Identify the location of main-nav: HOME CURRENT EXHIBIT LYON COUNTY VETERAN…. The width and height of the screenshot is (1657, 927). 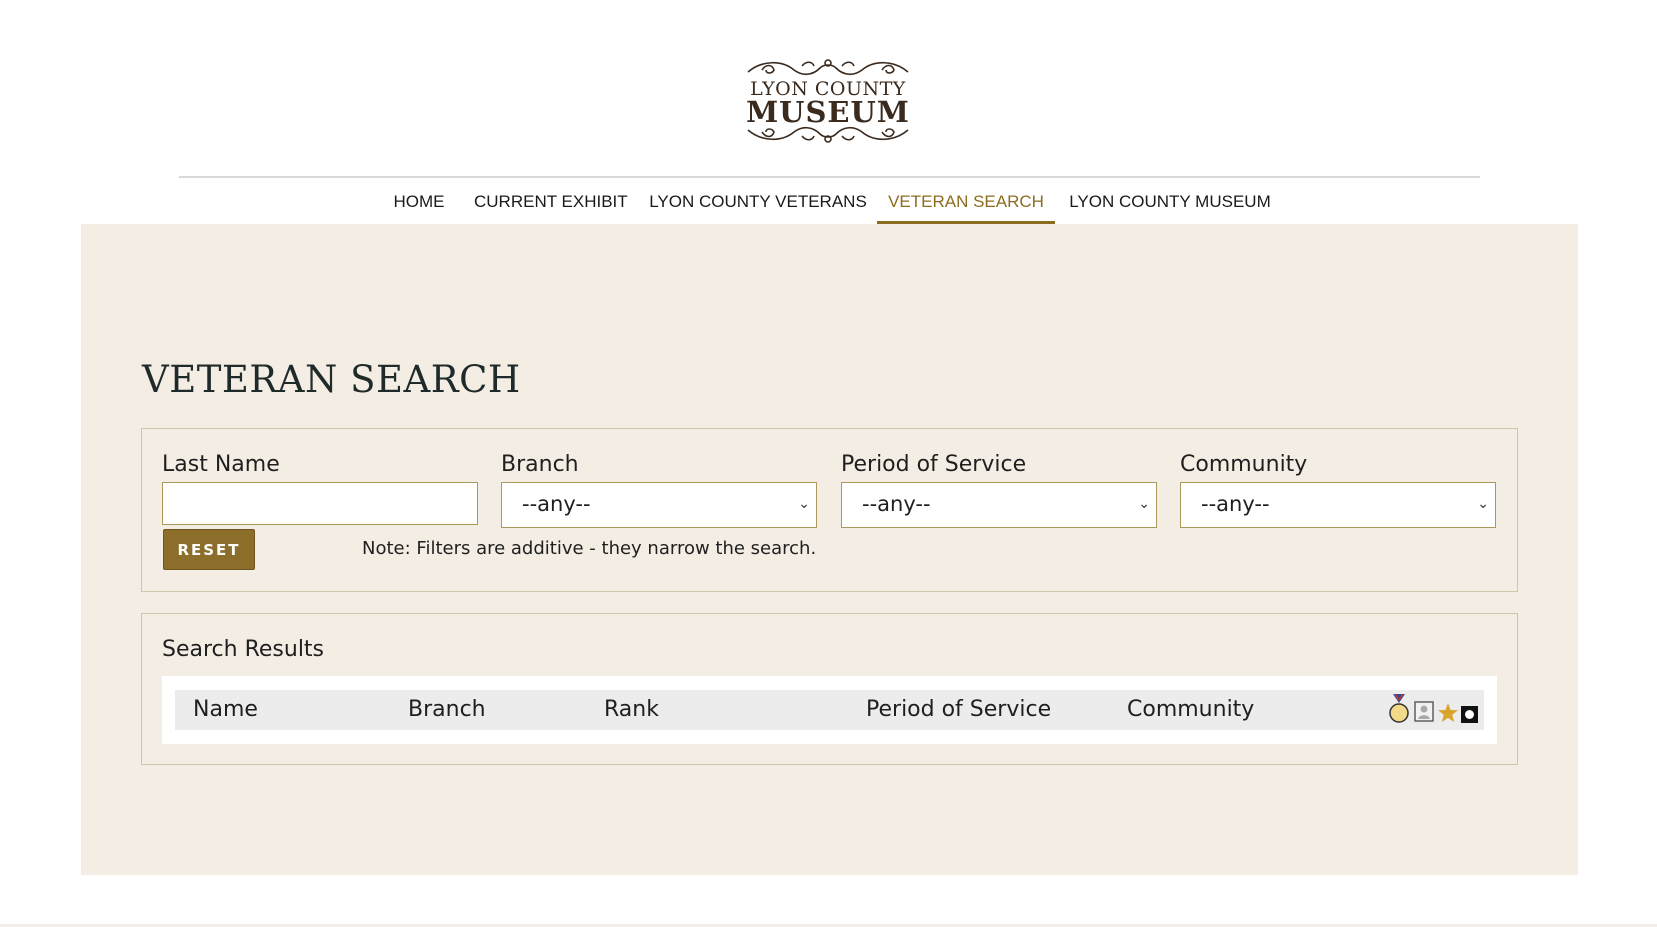
(828, 201).